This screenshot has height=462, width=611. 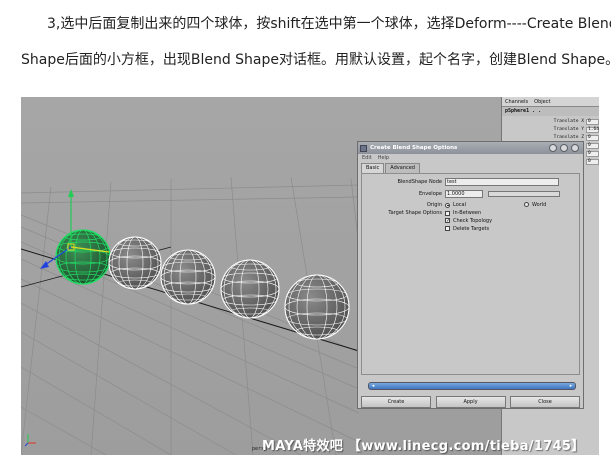 I want to click on sphere-1-selected, so click(x=83, y=257).